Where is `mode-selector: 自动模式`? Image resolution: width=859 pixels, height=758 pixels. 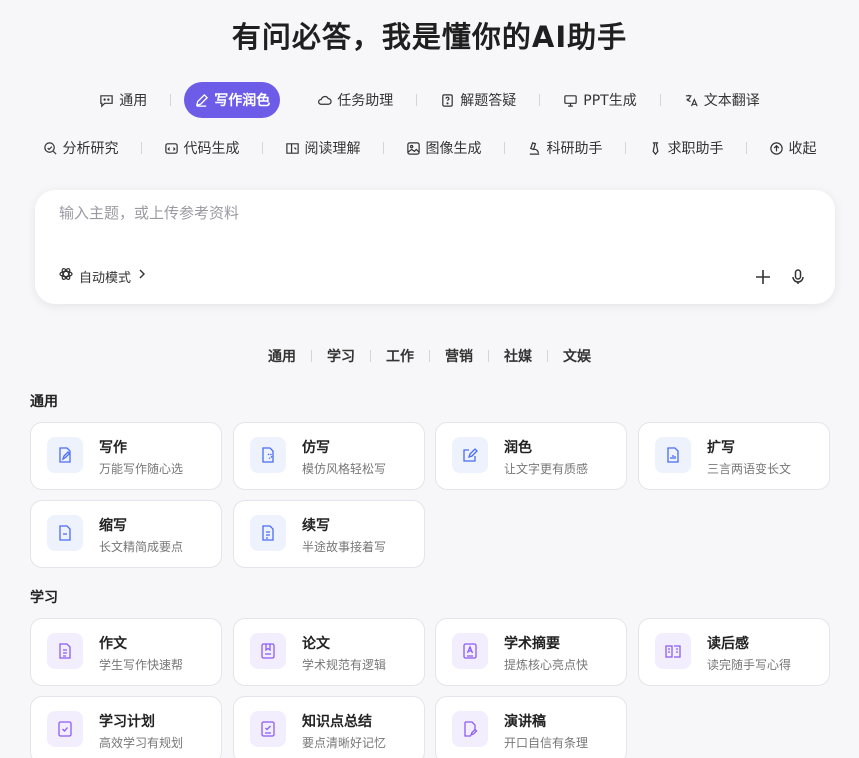
mode-selector: 自动模式 is located at coordinates (103, 276).